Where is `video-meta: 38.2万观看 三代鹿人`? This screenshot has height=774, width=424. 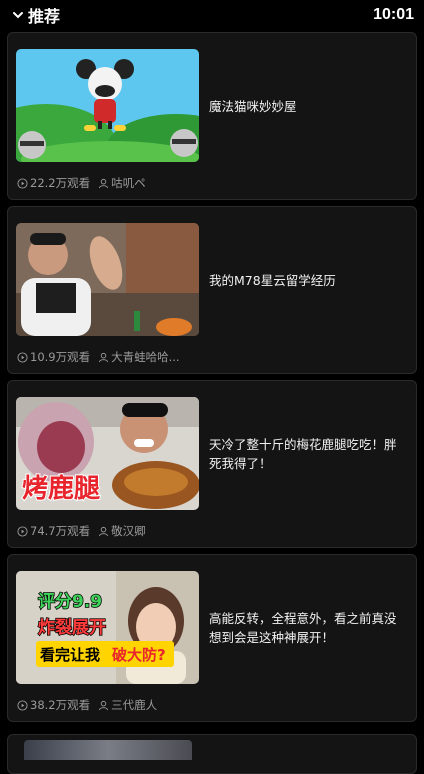
video-meta: 38.2万观看 三代鹿人 is located at coordinates (87, 705).